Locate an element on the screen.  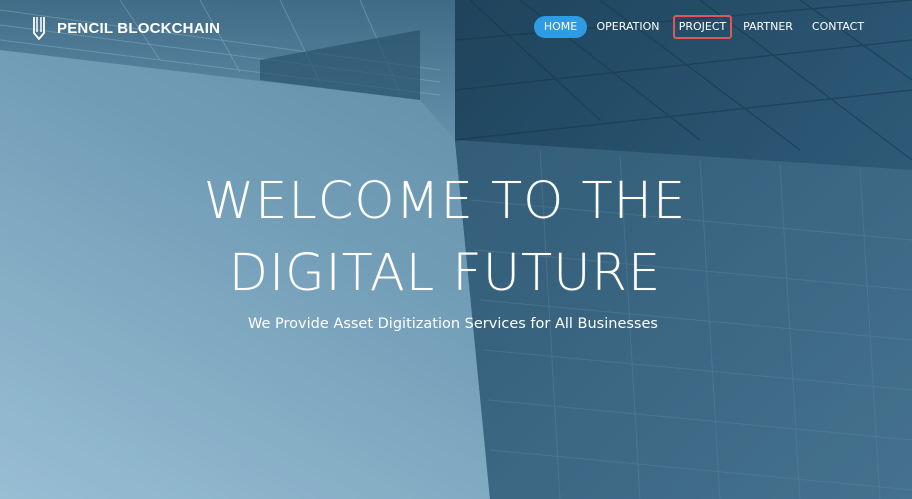
brand-logo-link: PENCIL BLOCKCHAIN is located at coordinates (126, 28).